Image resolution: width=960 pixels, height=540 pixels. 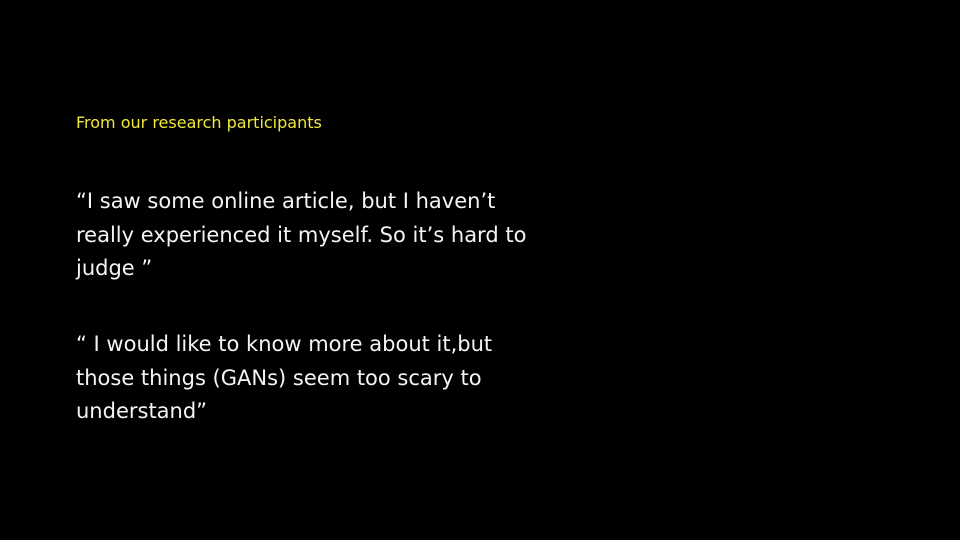 I want to click on slide-eyebrow-label: From our research participants, so click(x=199, y=122).